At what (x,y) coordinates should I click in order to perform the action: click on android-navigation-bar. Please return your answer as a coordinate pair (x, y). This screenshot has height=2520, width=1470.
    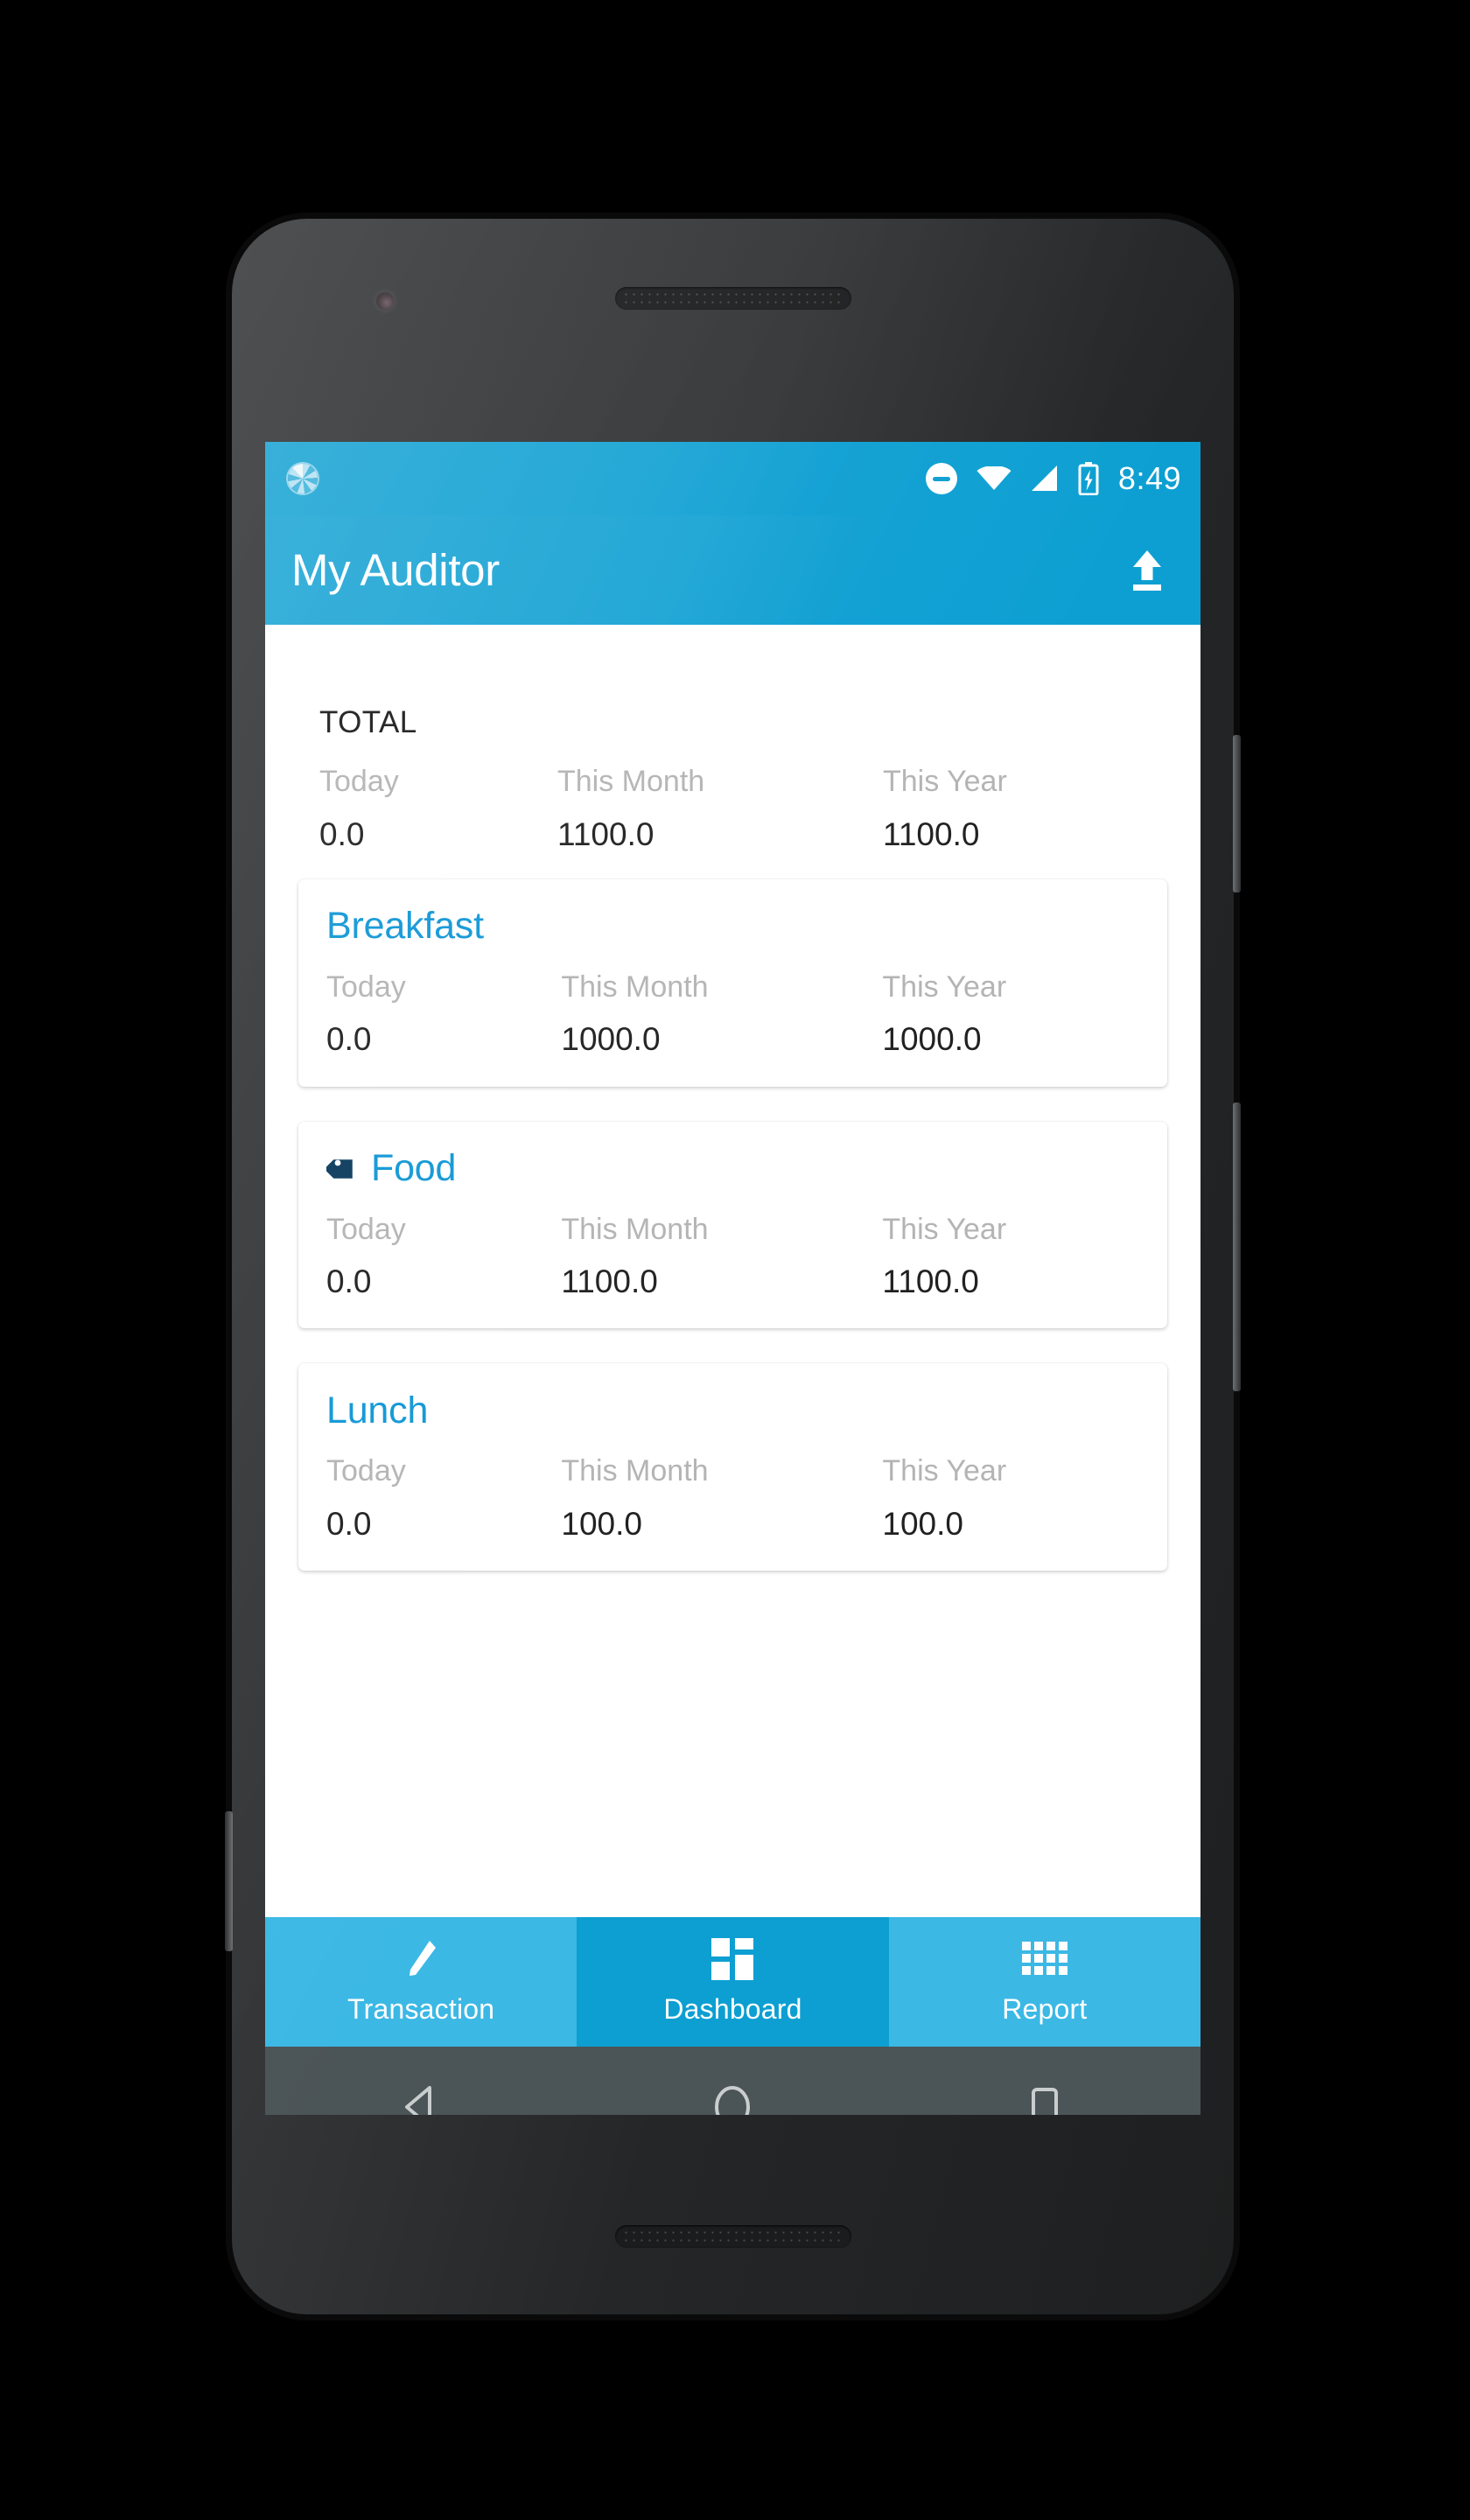
    Looking at the image, I should click on (732, 2081).